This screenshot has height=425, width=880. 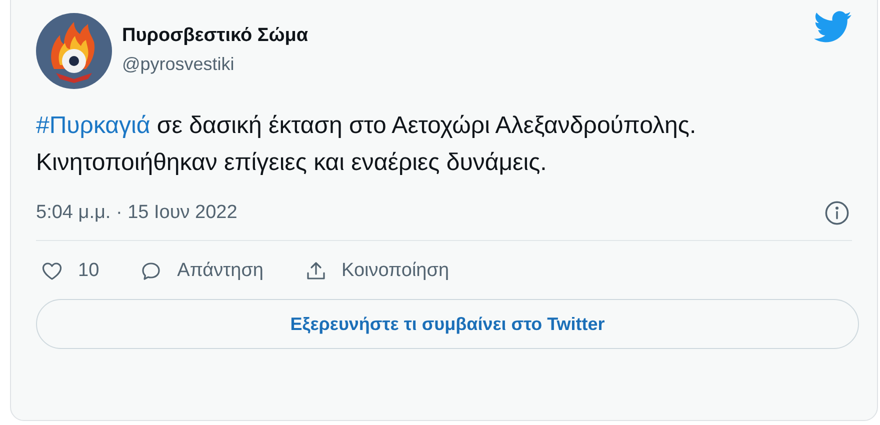 What do you see at coordinates (215, 64) in the screenshot?
I see `author-handle: @pyrosvestiki` at bounding box center [215, 64].